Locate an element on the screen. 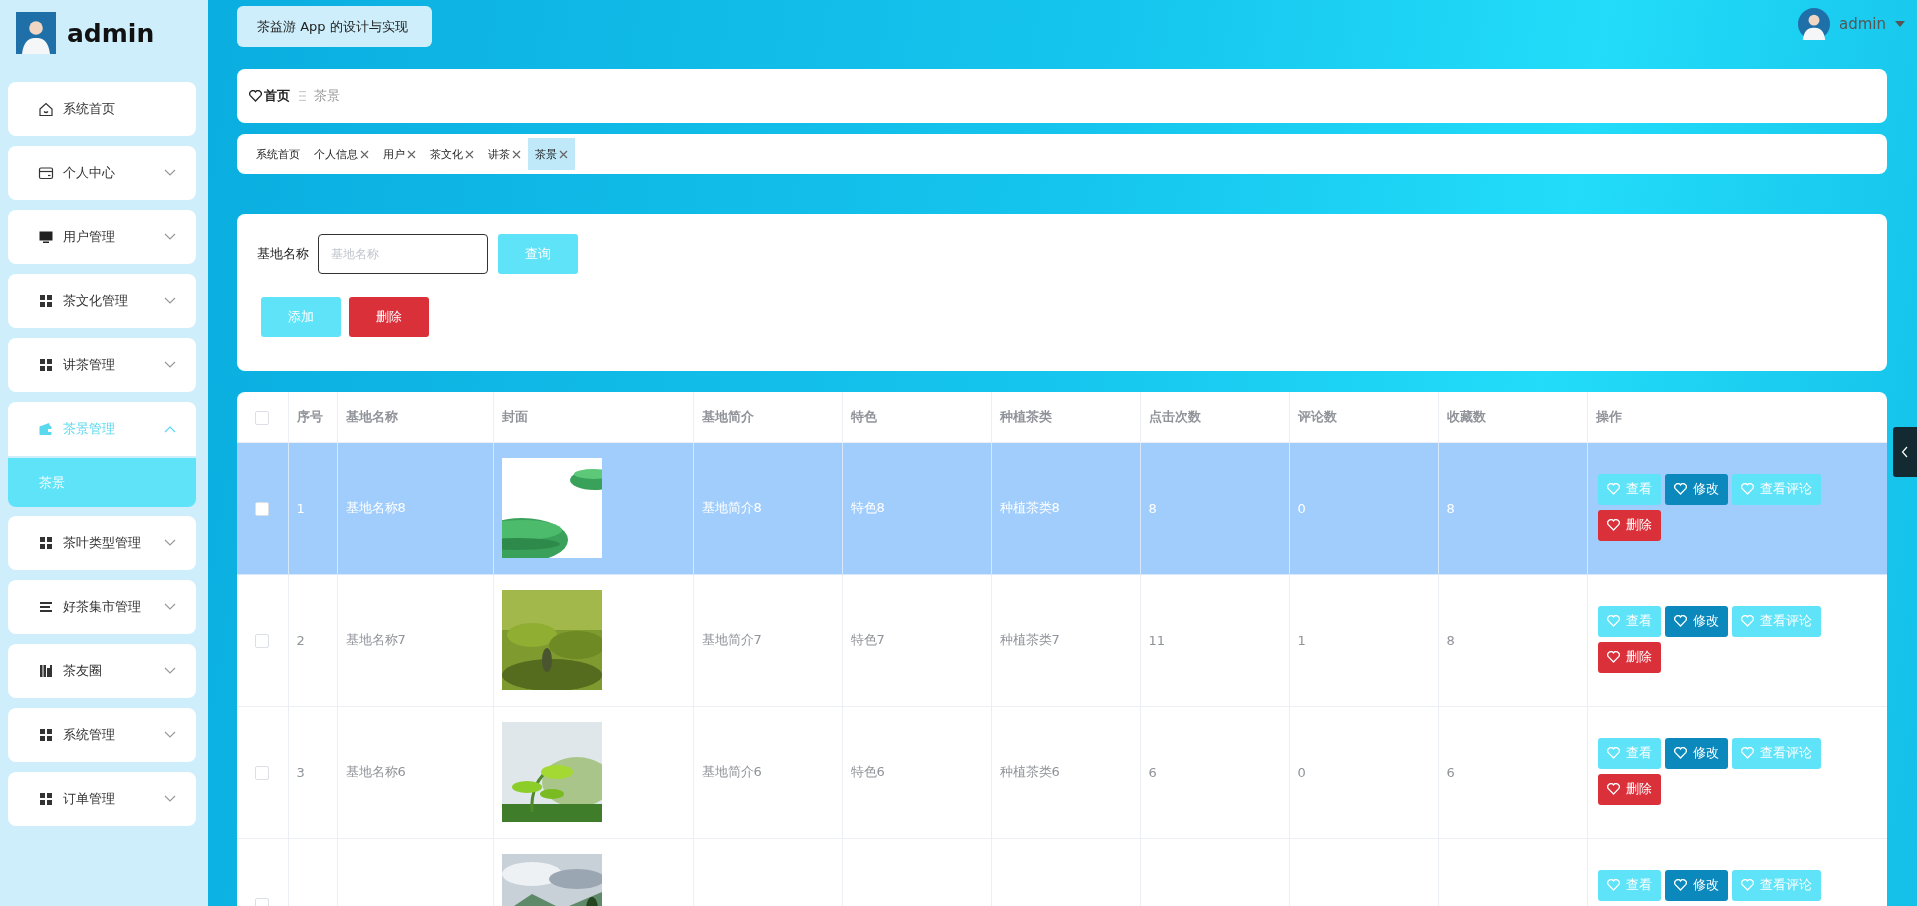  table-cell: 3 is located at coordinates (312, 772).